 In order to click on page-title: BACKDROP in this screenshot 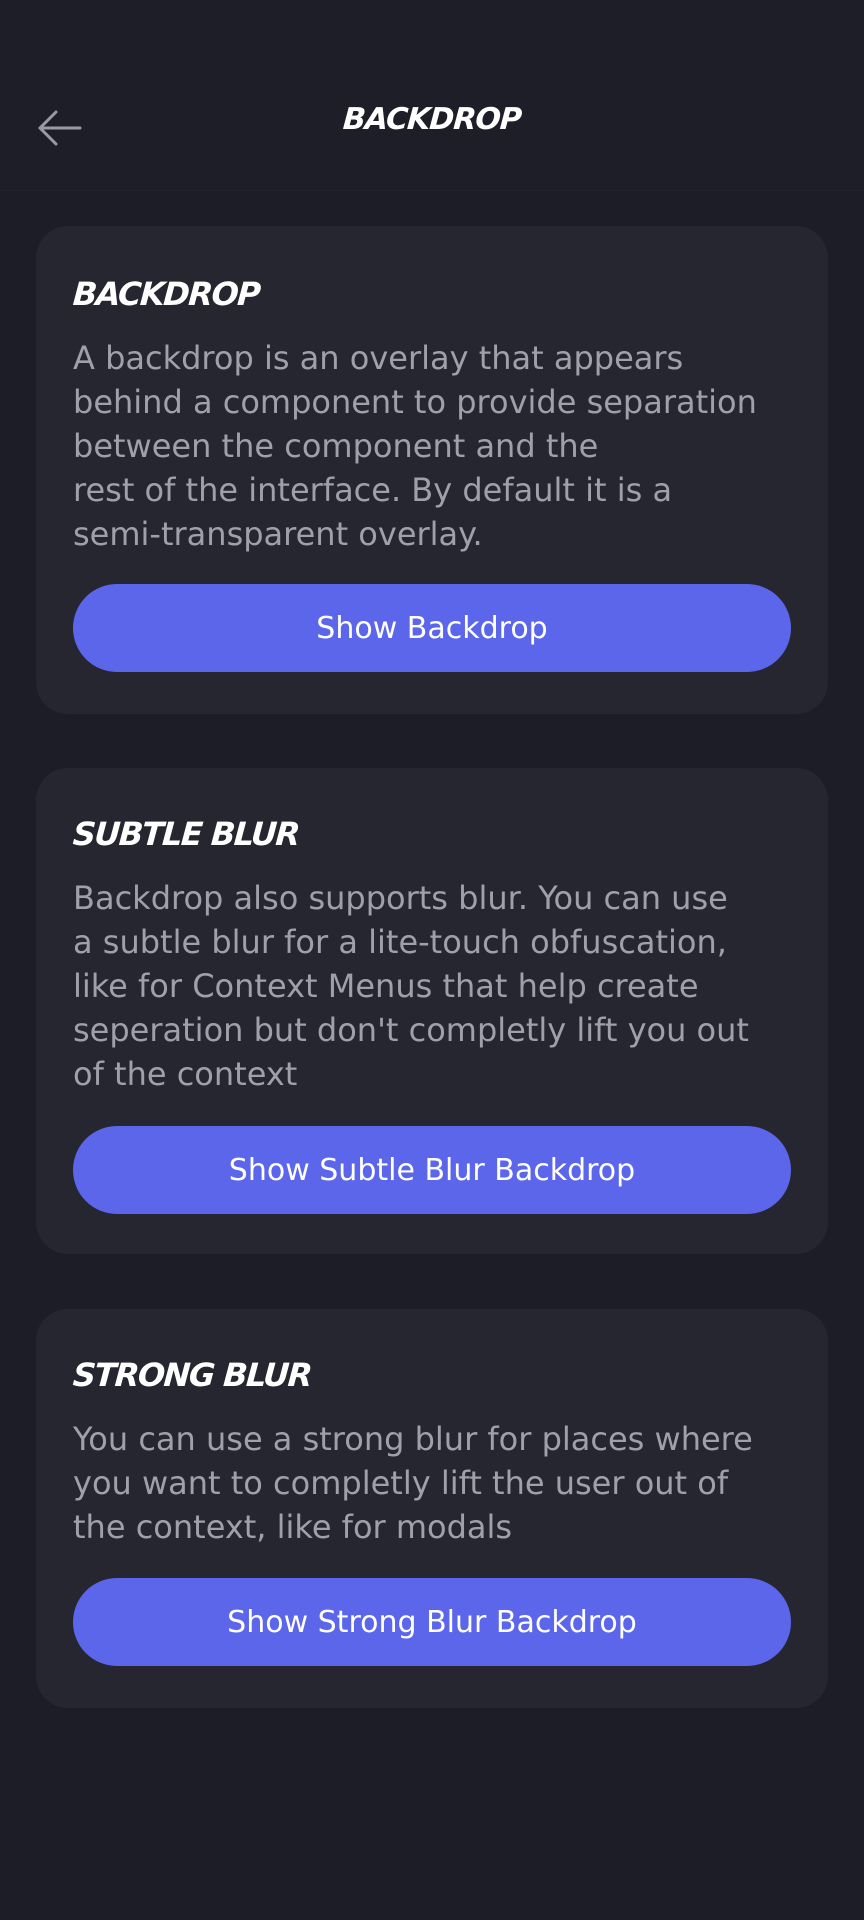, I will do `click(432, 119)`.